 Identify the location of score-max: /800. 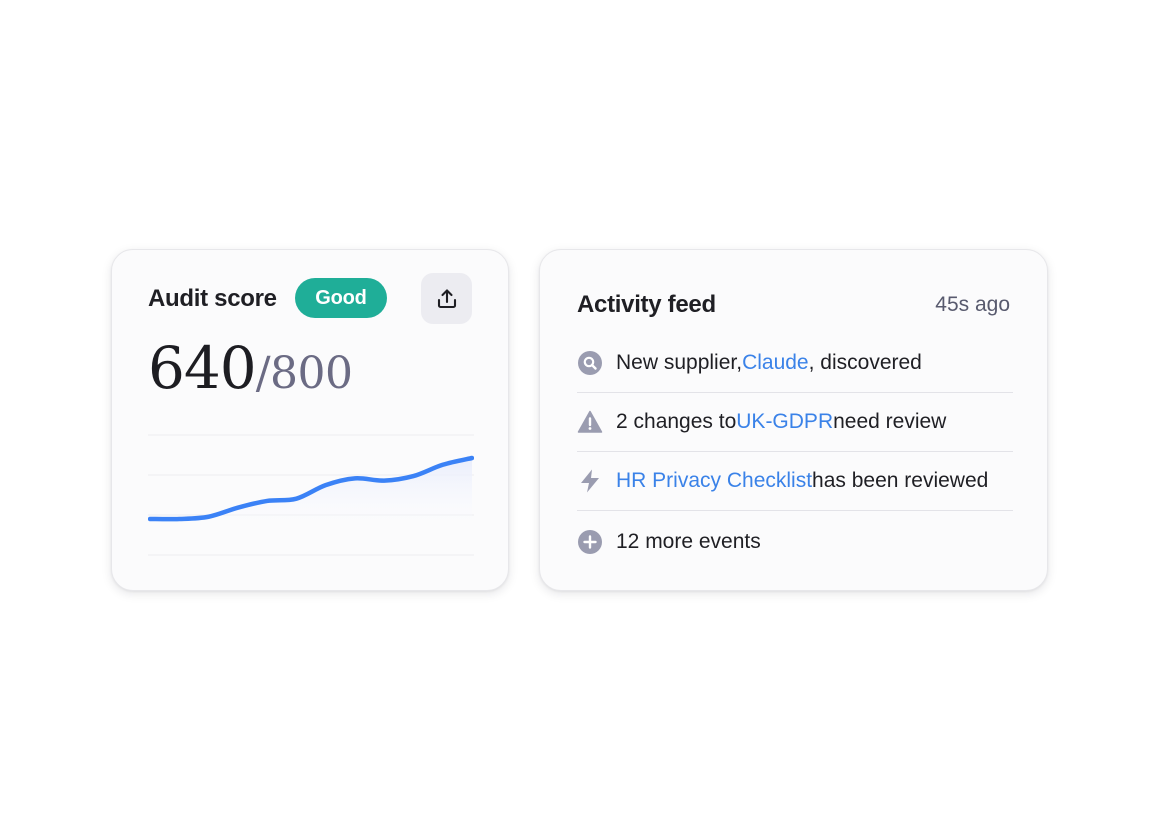
(304, 373).